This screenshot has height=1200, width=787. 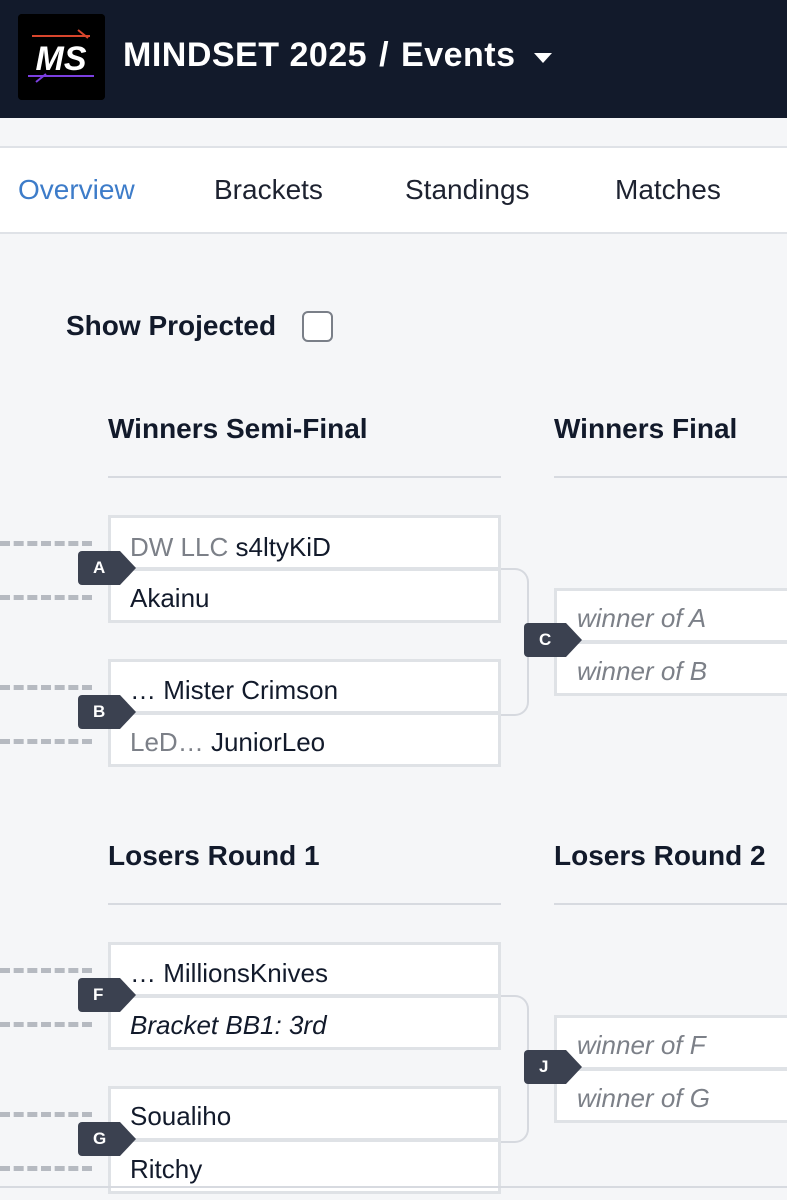 What do you see at coordinates (268, 190) in the screenshot?
I see `tab-brackets: Brackets` at bounding box center [268, 190].